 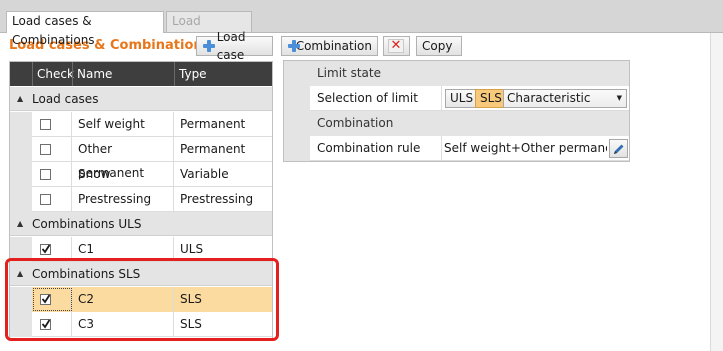 I want to click on uls-toggle-button: ULS, so click(x=462, y=98).